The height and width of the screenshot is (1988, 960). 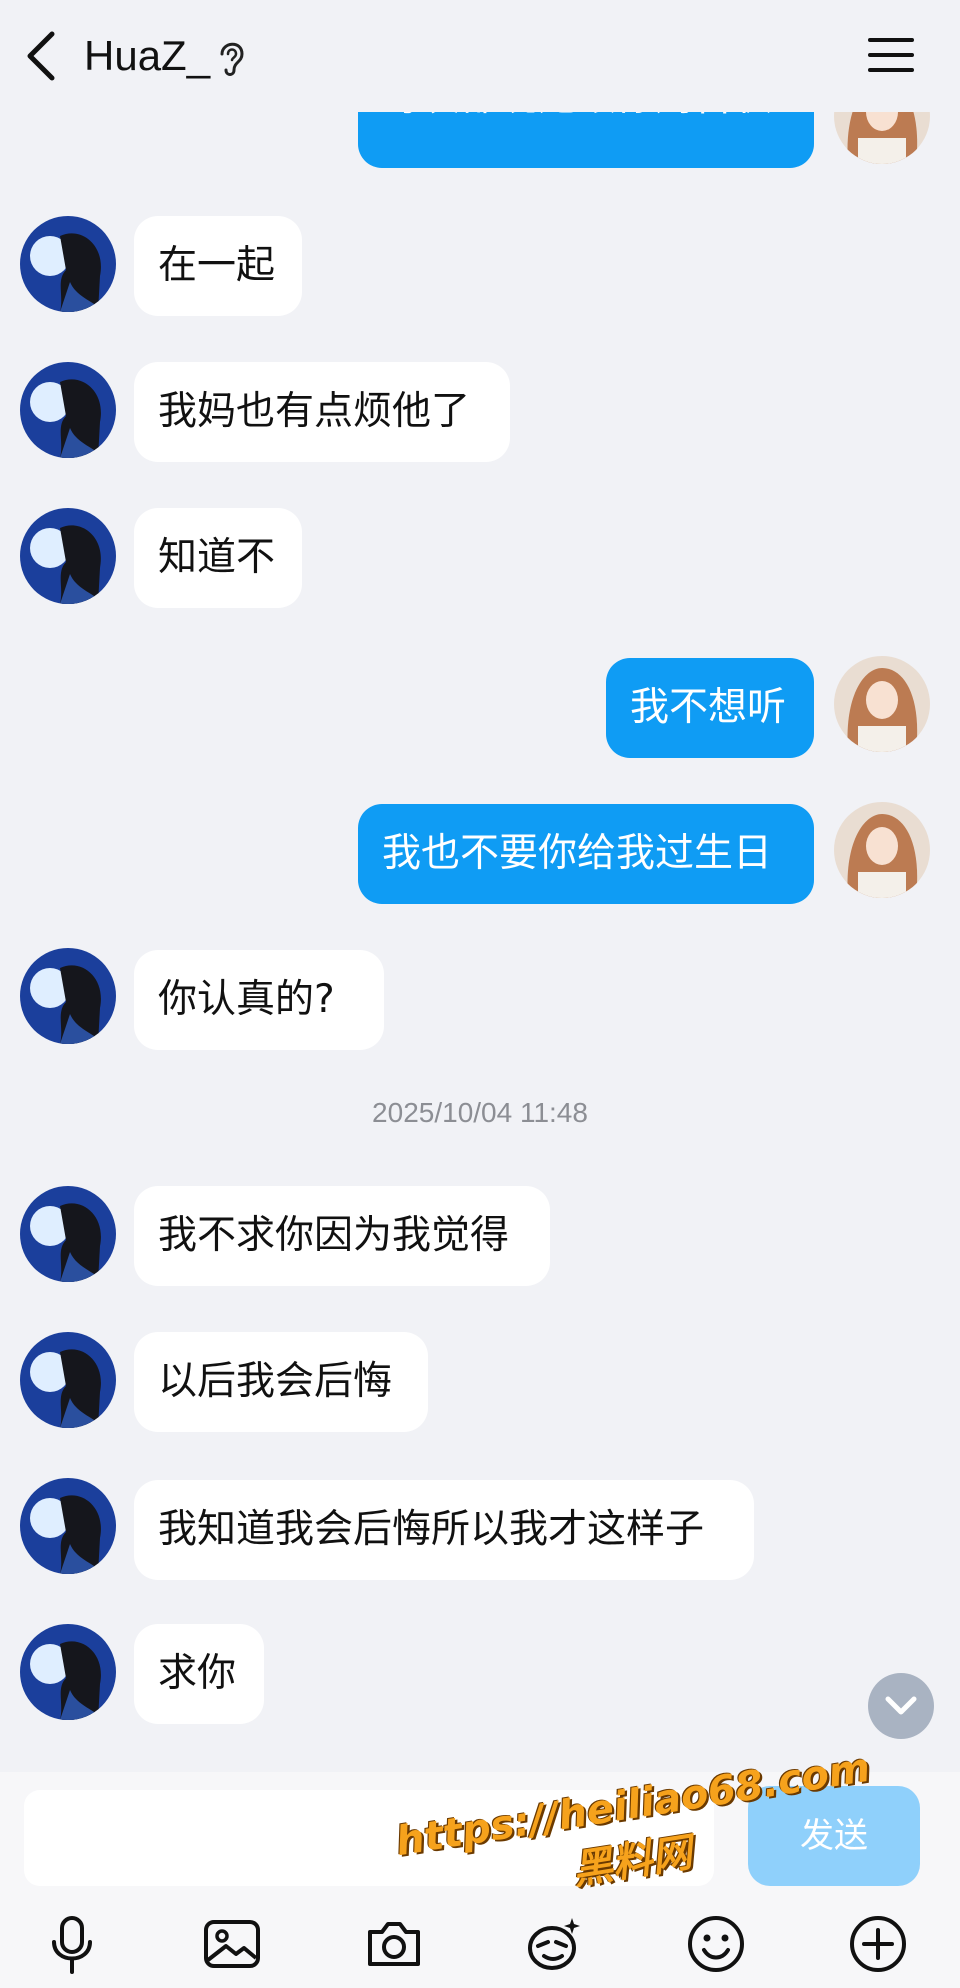 What do you see at coordinates (218, 266) in the screenshot?
I see `message-bubble-incoming: 在一起` at bounding box center [218, 266].